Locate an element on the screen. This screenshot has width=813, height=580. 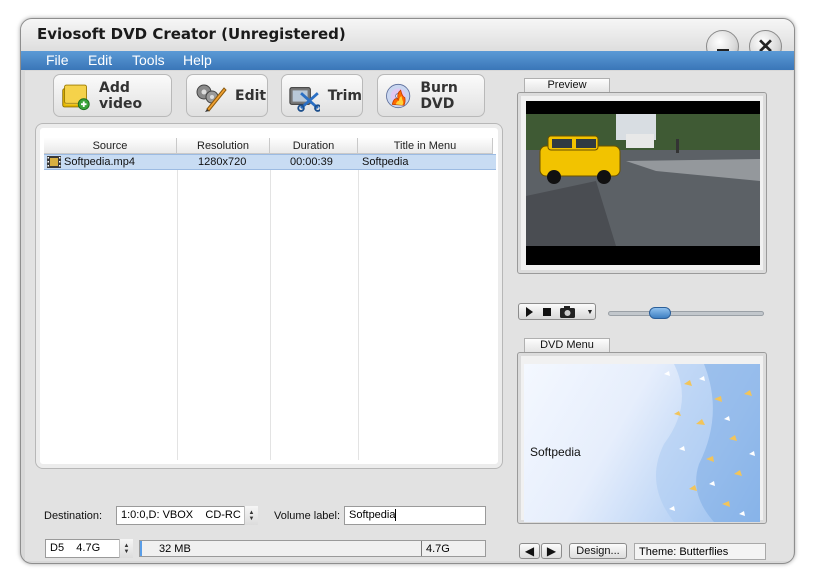
stop-button is located at coordinates (547, 312).